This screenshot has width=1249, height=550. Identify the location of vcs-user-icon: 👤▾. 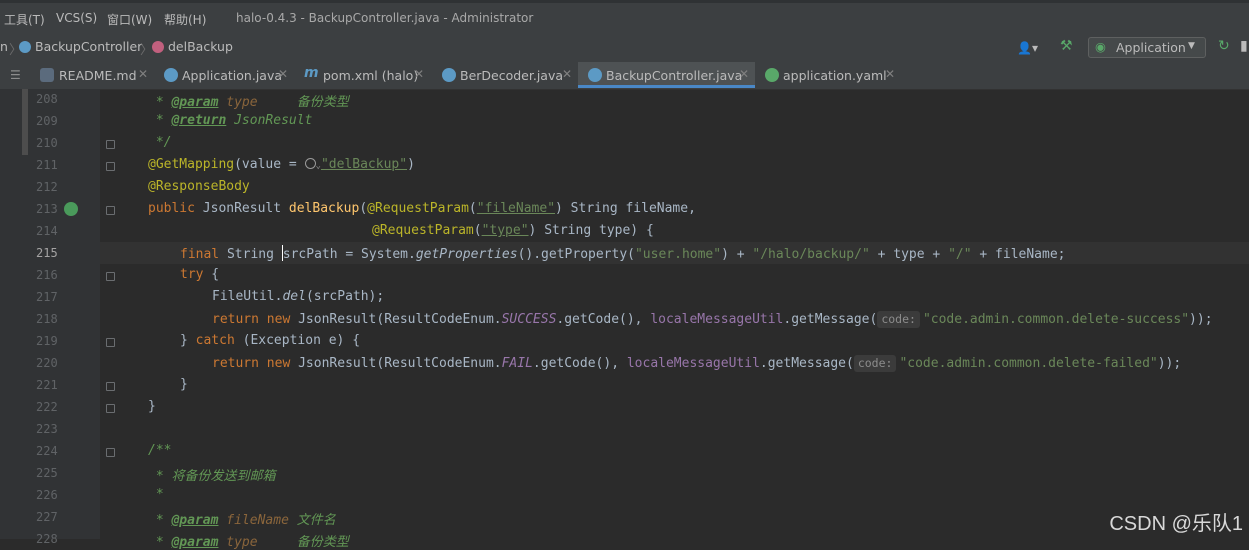
(1027, 48).